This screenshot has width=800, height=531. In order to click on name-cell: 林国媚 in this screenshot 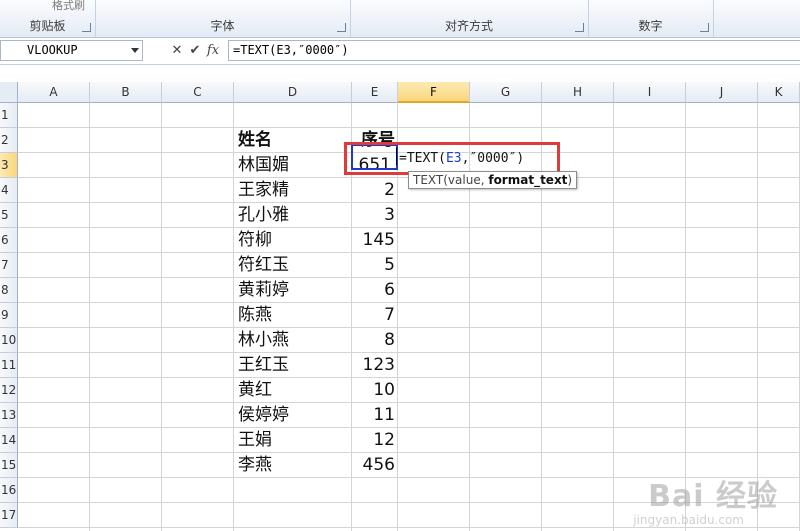, I will do `click(293, 165)`.